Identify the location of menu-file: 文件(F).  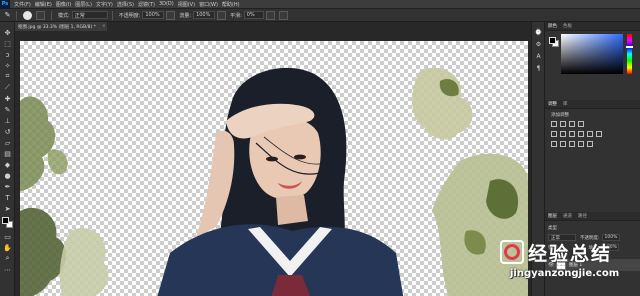
(22, 4).